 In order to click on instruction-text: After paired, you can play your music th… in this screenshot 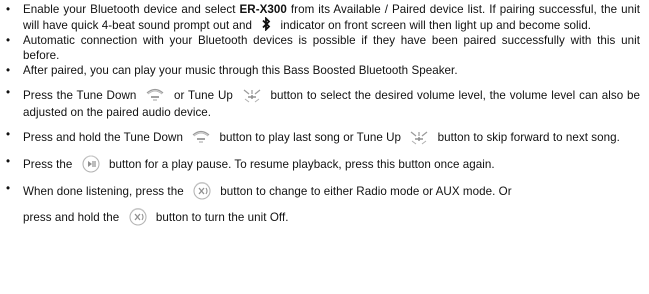, I will do `click(240, 70)`.